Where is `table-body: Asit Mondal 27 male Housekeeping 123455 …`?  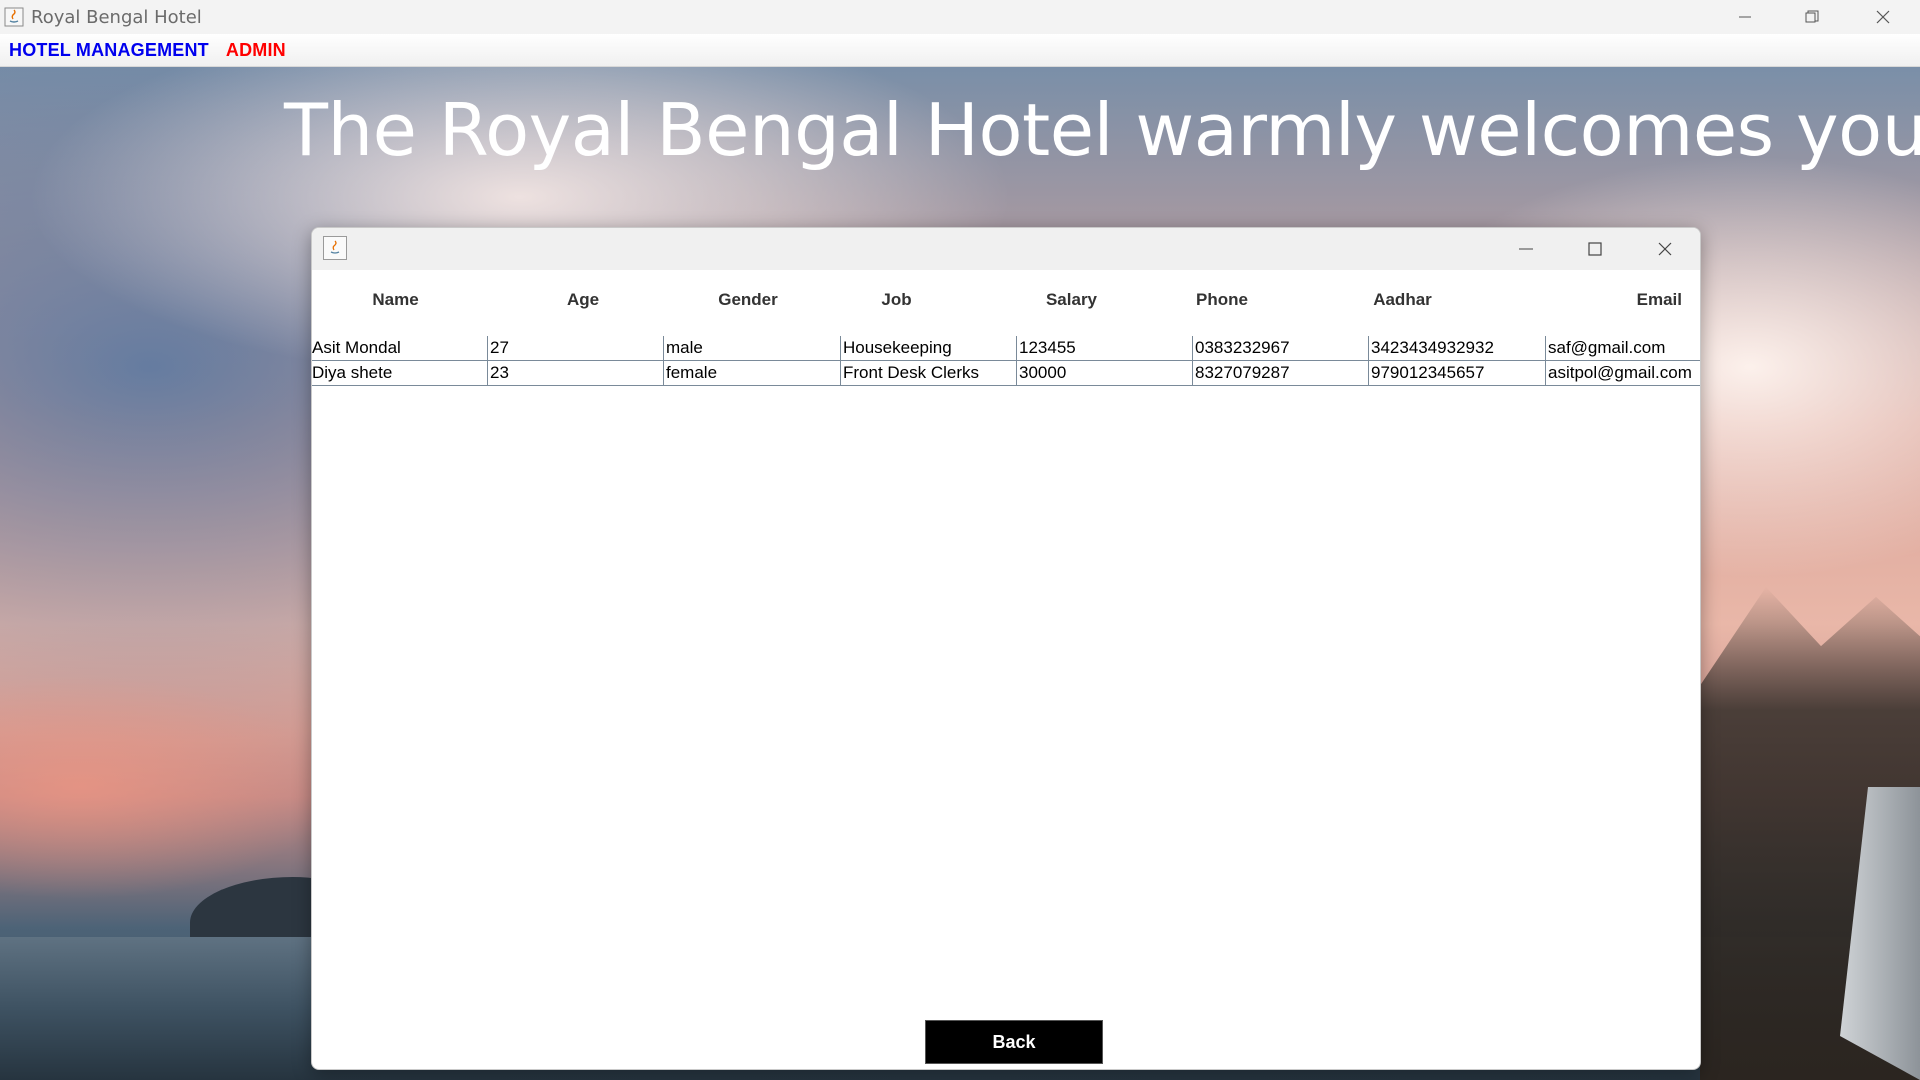
table-body: Asit Mondal 27 male Housekeeping 123455 … is located at coordinates (1006, 361).